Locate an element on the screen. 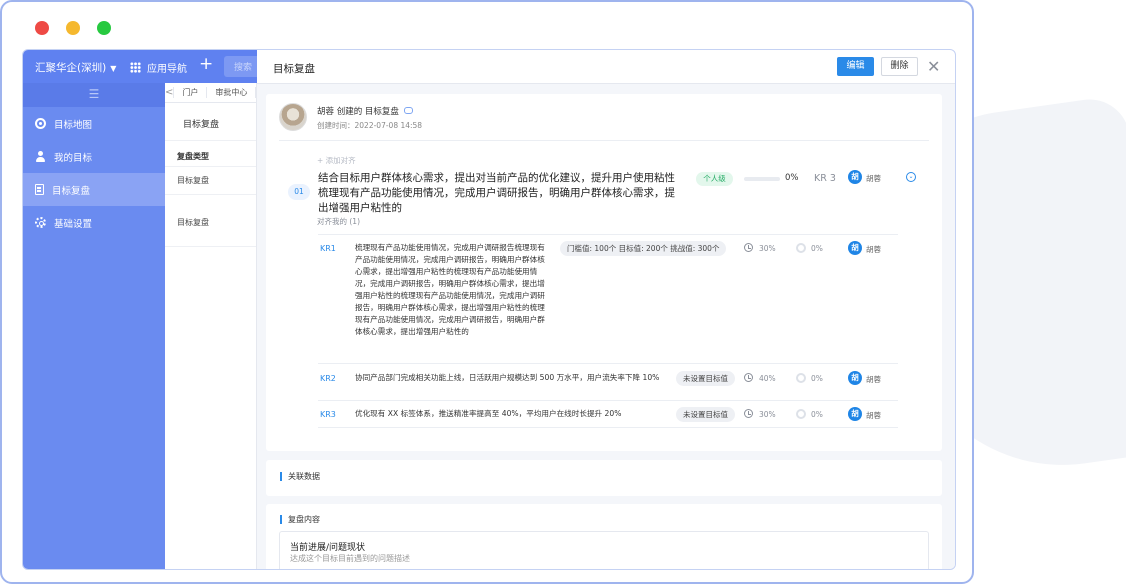 This screenshot has width=1126, height=586. tab-bar: < 门户 审批中心 is located at coordinates (210, 93).